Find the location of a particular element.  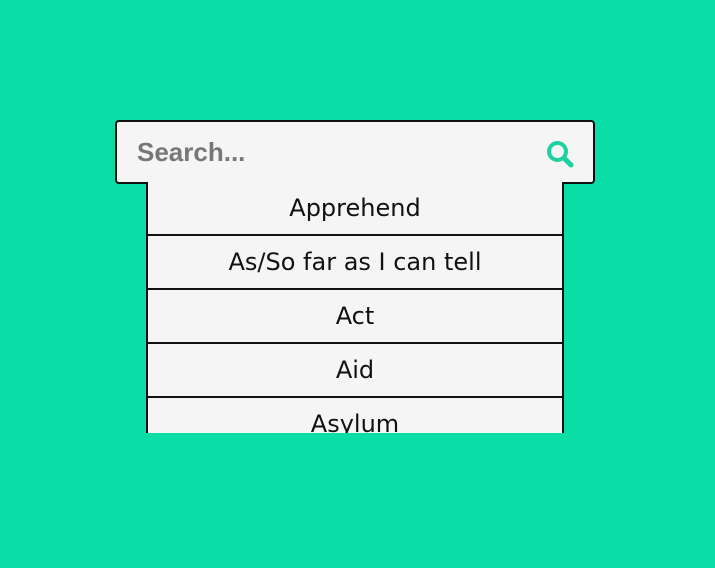

list-item: Aid is located at coordinates (355, 371).